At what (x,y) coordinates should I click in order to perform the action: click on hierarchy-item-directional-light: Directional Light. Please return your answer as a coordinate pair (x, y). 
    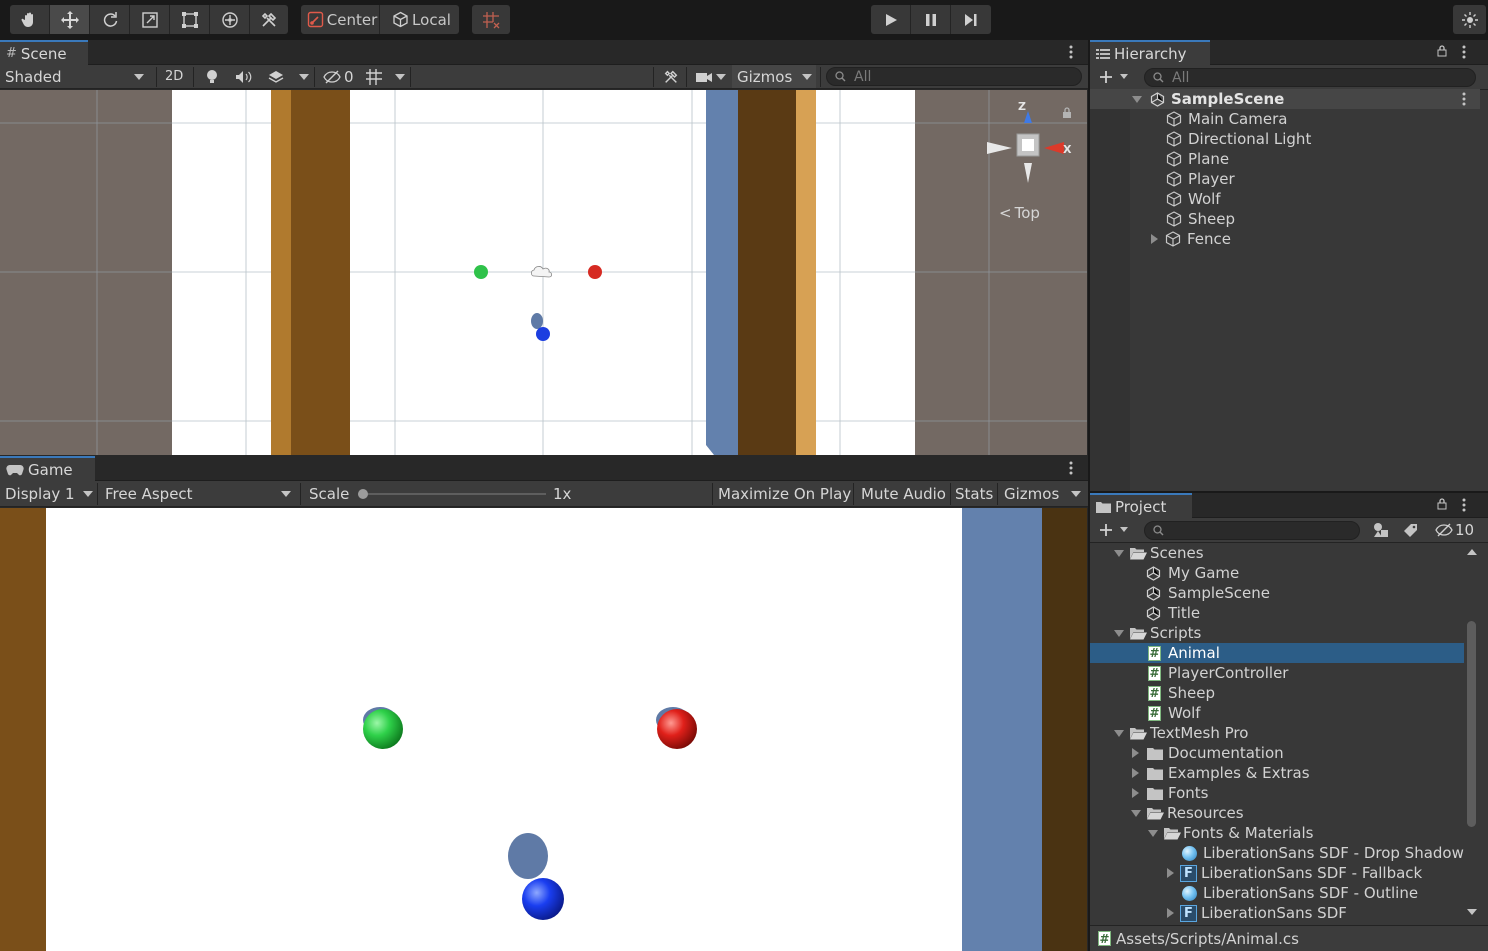
    Looking at the image, I should click on (1238, 139).